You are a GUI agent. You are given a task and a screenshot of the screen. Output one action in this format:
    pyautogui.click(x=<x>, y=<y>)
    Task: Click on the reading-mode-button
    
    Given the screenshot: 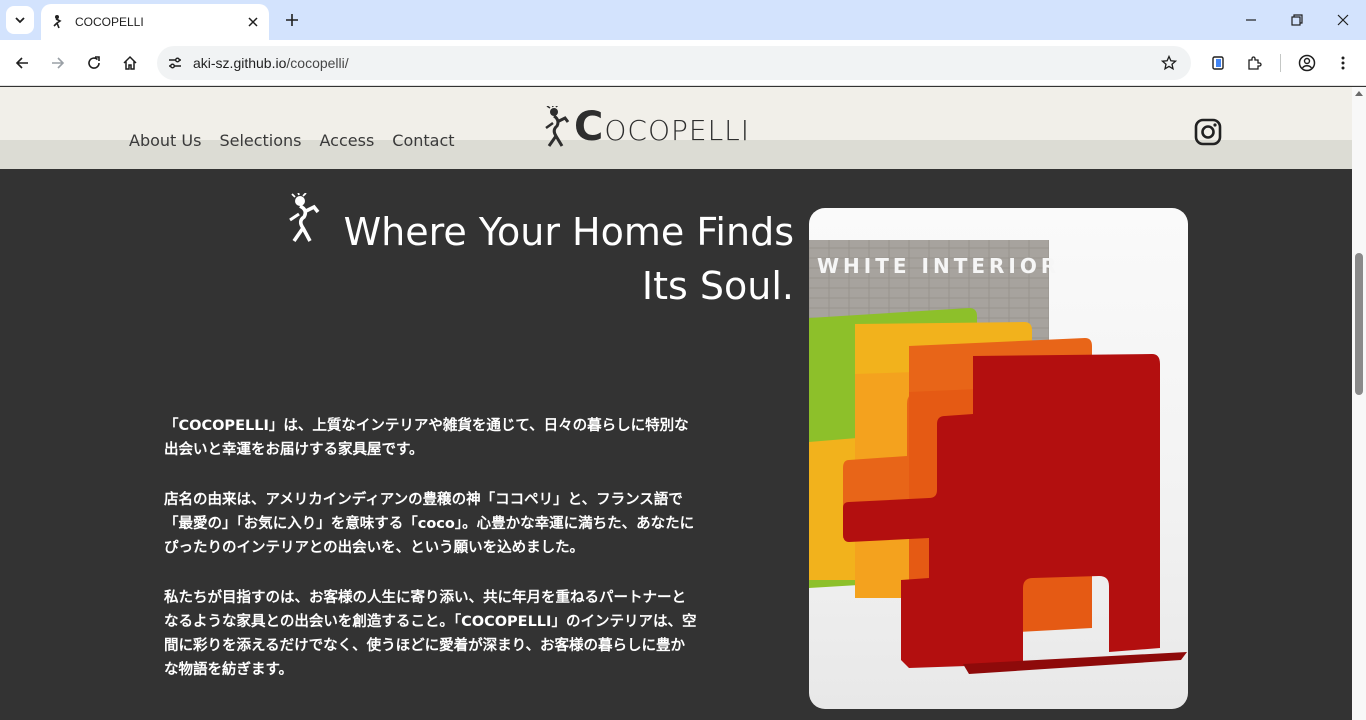 What is the action you would take?
    pyautogui.click(x=1218, y=63)
    